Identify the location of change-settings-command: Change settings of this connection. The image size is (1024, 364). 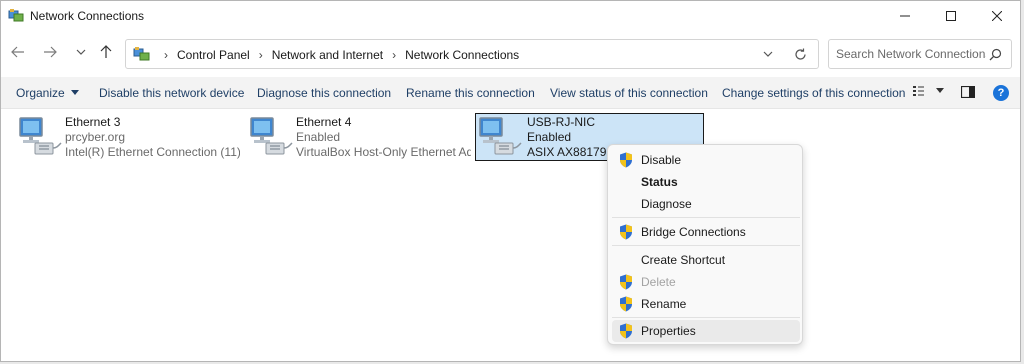
(813, 93).